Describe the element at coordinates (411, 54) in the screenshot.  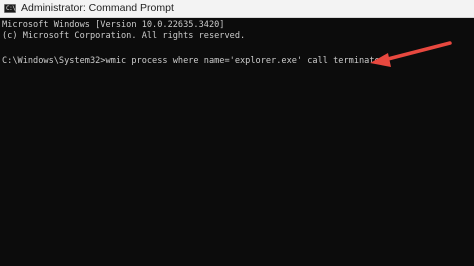
I see `red-arrow-icon` at that location.